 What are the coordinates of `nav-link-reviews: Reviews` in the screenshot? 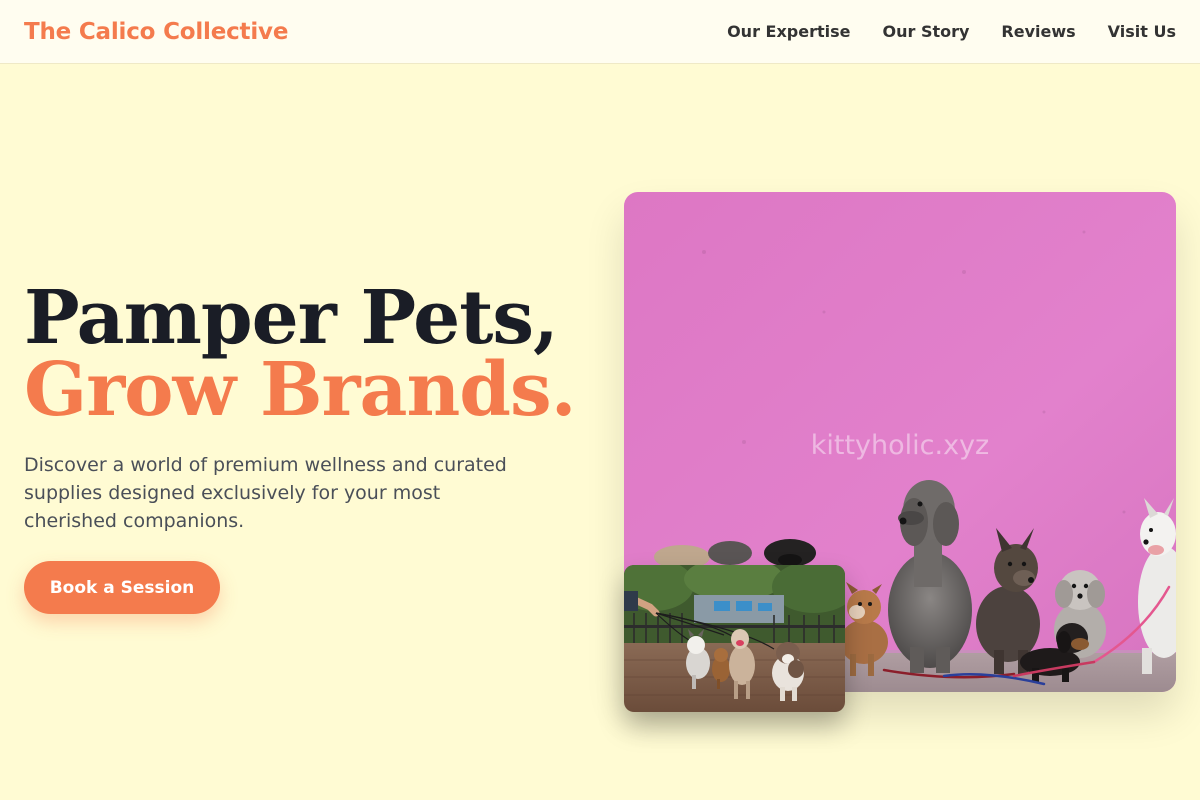 It's located at (1038, 31).